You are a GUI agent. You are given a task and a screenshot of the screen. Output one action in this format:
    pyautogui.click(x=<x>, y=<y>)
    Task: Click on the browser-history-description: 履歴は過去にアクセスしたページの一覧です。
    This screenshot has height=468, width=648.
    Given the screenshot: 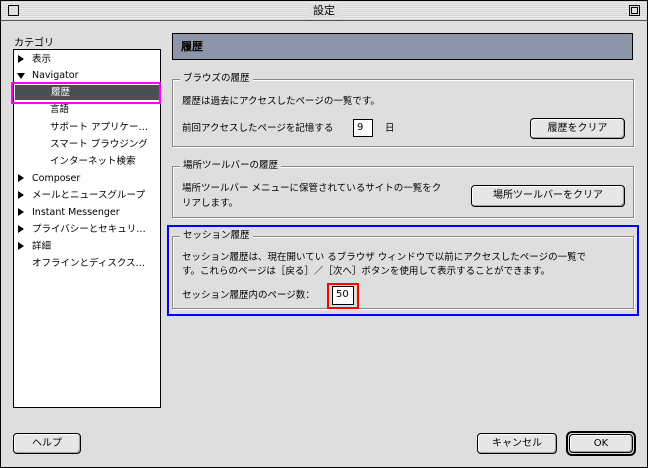 What is the action you would take?
    pyautogui.click(x=281, y=101)
    